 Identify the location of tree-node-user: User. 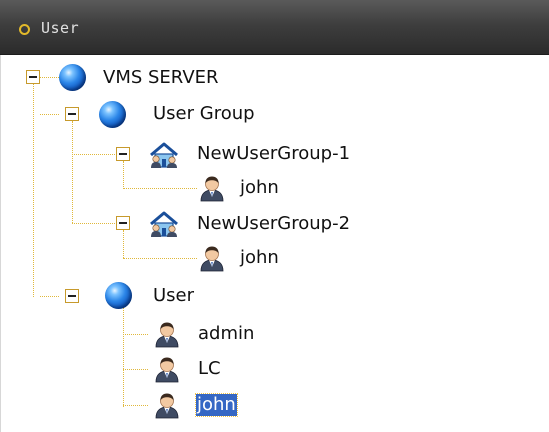
(173, 296).